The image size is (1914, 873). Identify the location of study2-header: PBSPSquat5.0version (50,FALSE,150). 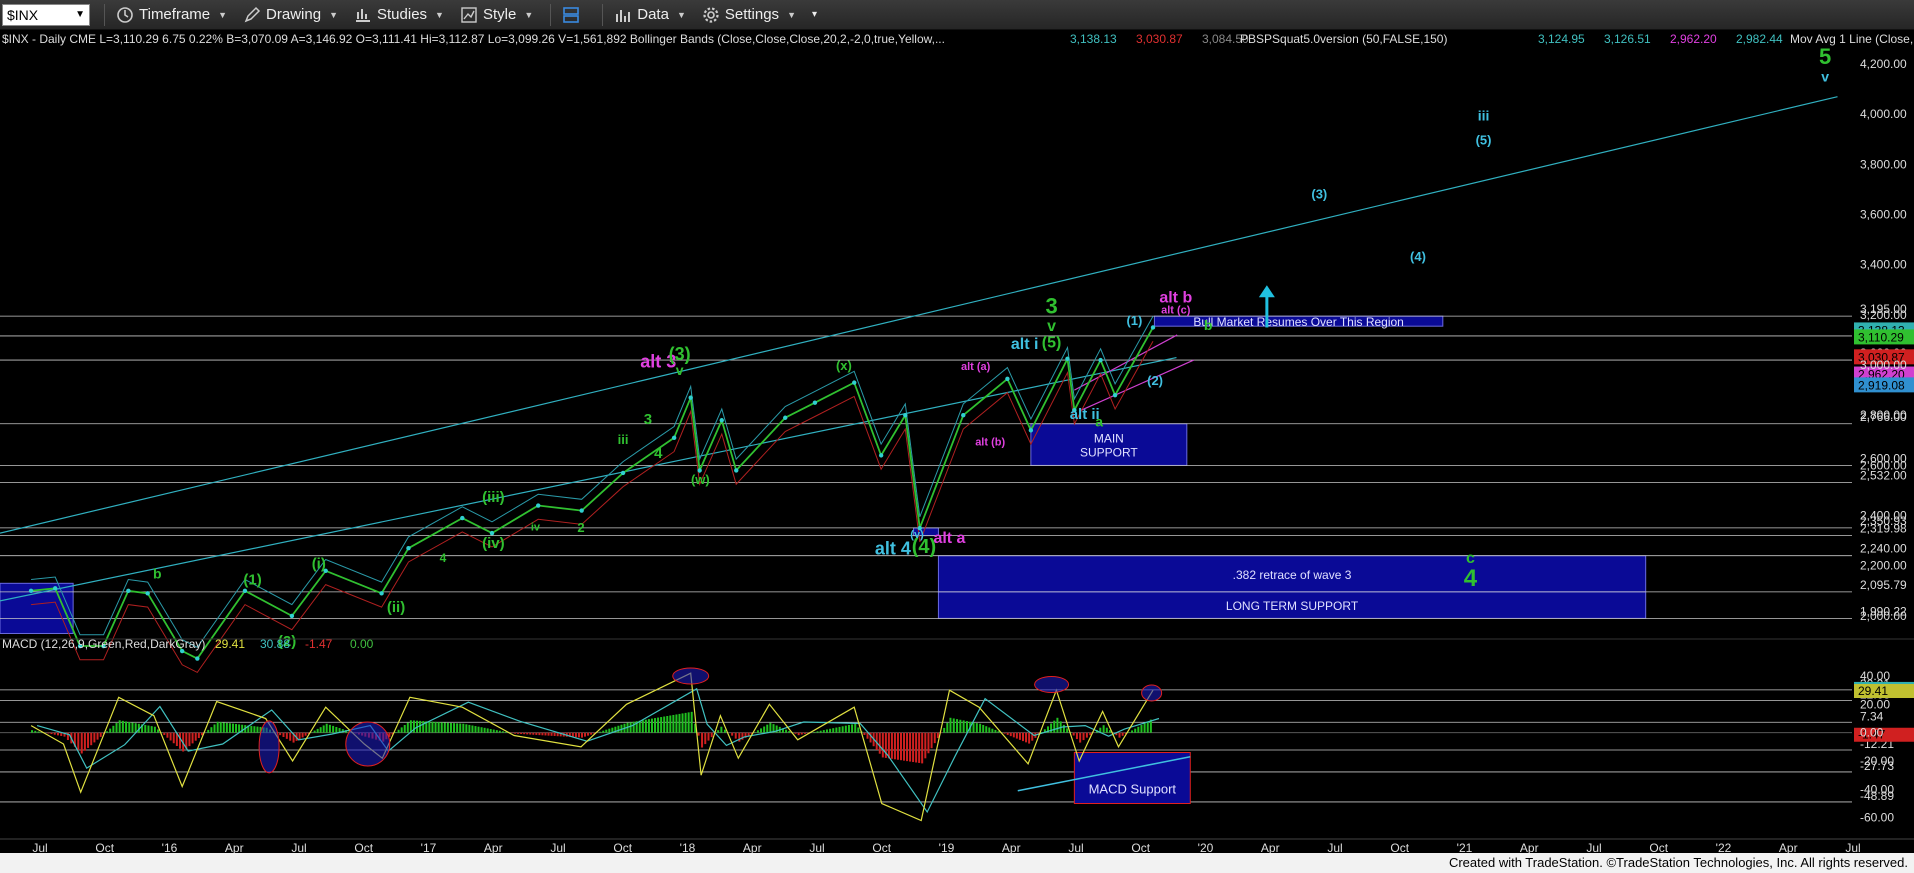
(1343, 39).